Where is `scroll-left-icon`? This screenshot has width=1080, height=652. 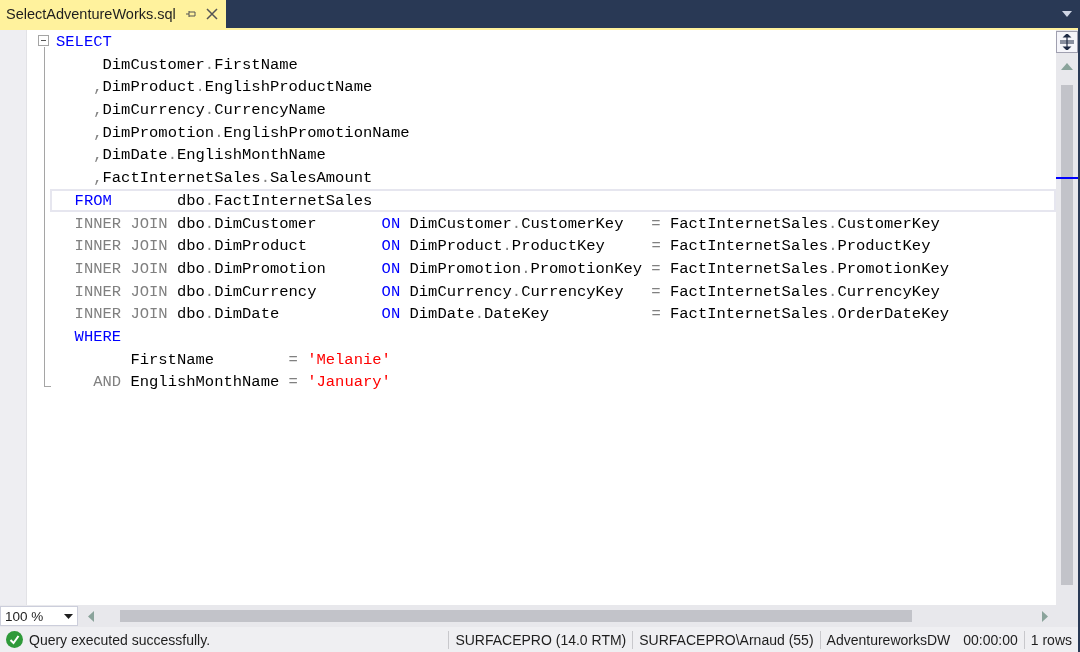 scroll-left-icon is located at coordinates (91, 616).